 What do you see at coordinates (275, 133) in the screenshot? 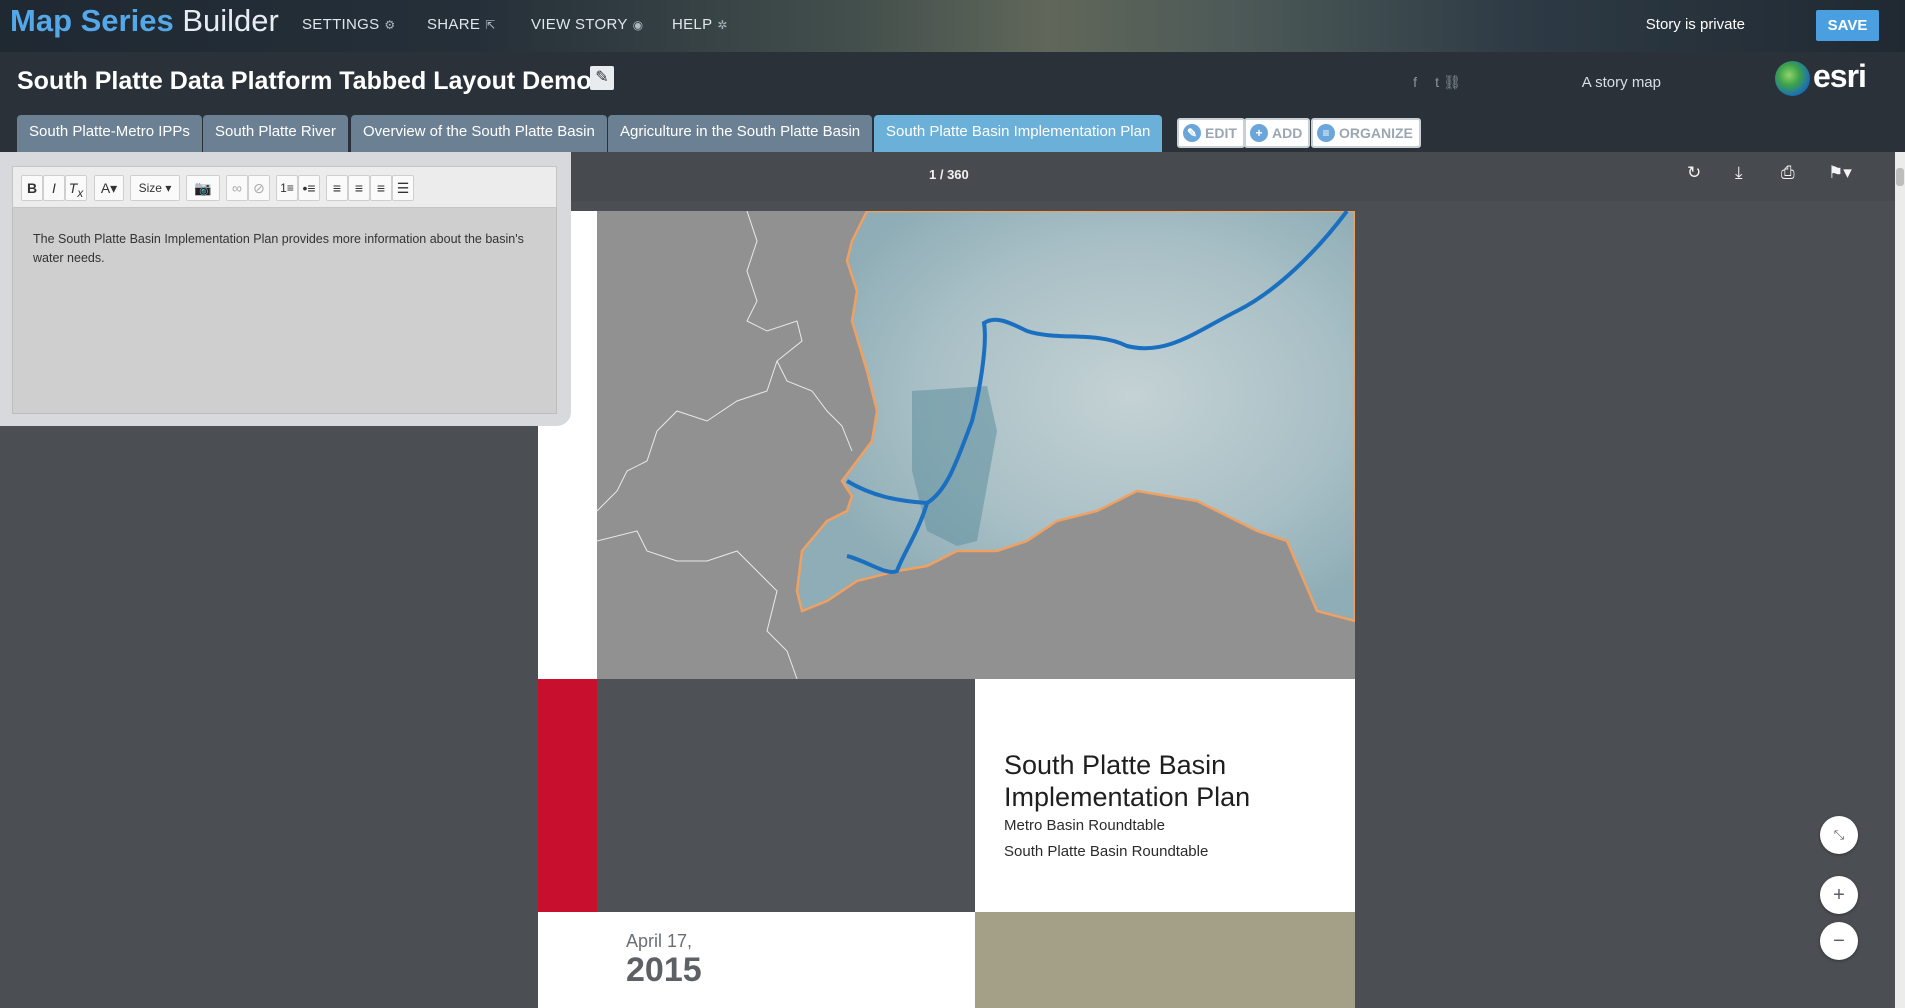
I see `tab-south-platte-river: South Platte River` at bounding box center [275, 133].